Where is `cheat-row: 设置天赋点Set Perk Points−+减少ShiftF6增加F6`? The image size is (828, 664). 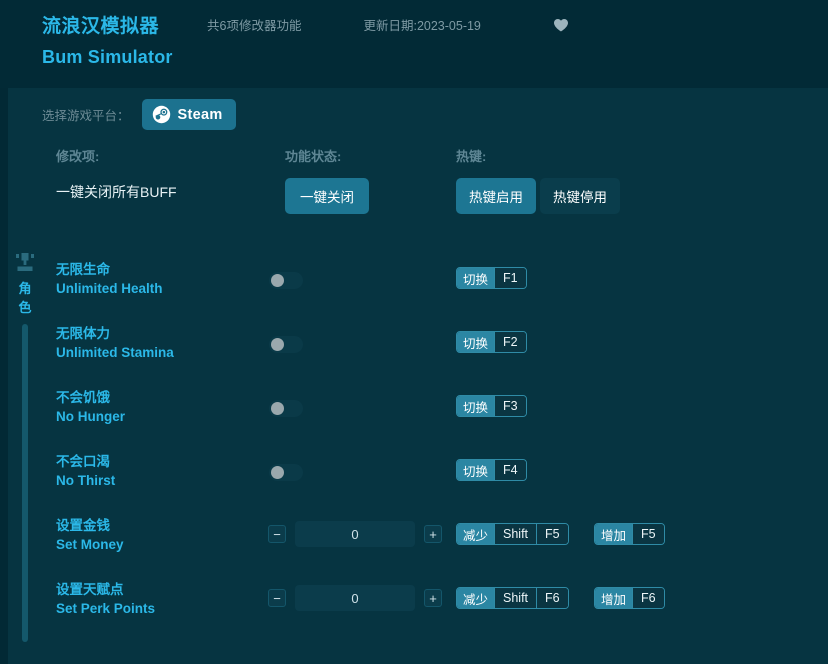 cheat-row: 设置天赋点Set Perk Points−+减少ShiftF6增加F6 is located at coordinates (414, 610).